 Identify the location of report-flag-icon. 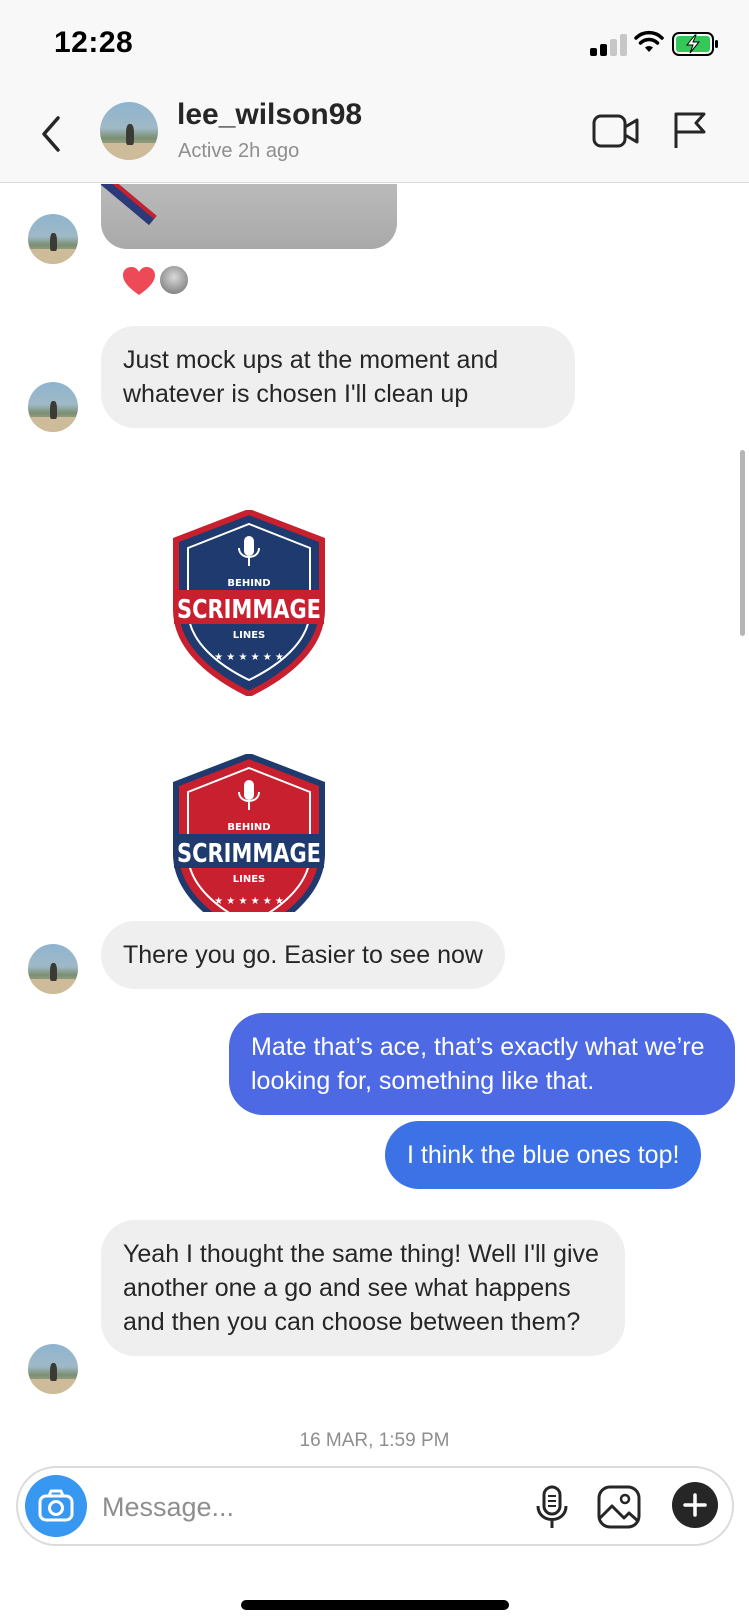
(690, 130).